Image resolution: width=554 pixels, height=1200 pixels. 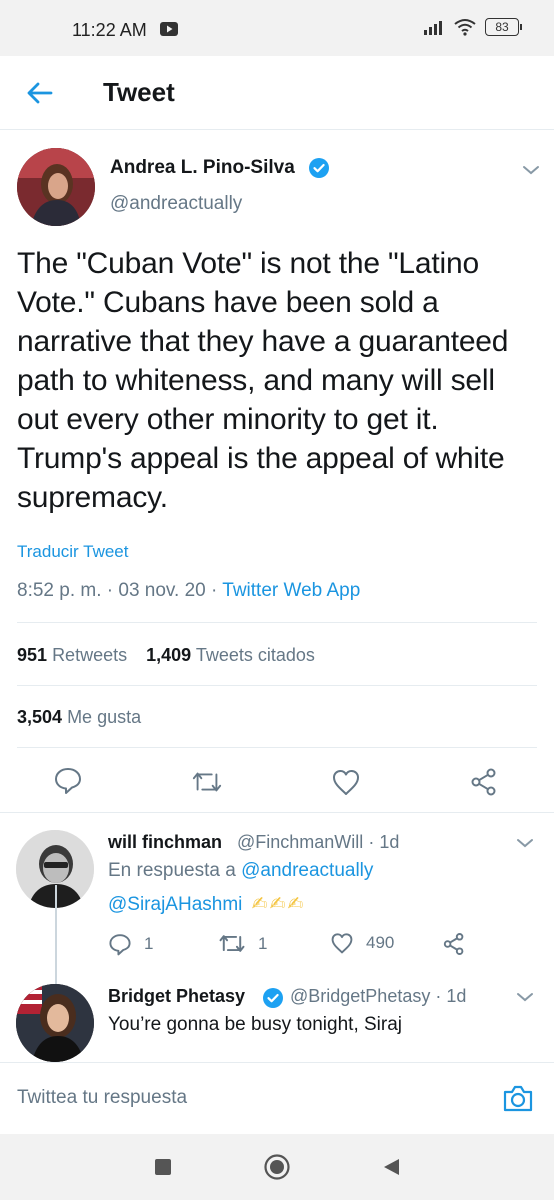 I want to click on battery-icon: 83, so click(x=503, y=27).